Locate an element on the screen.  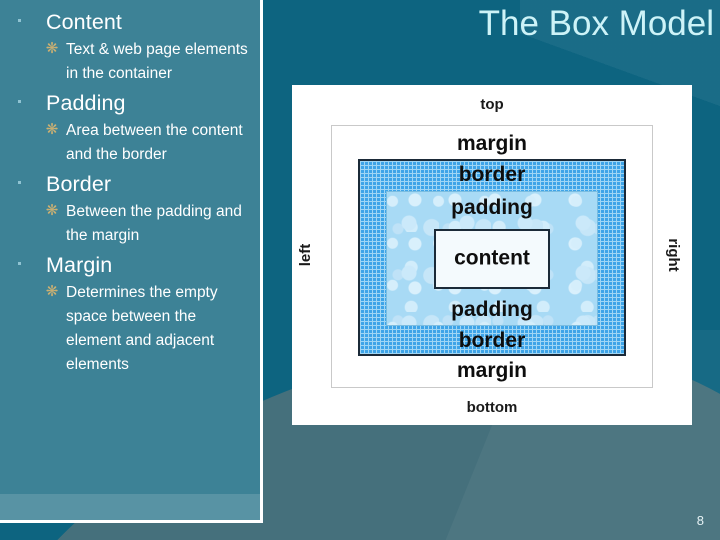
diagram-label-bottom: bottom is located at coordinates (492, 407).